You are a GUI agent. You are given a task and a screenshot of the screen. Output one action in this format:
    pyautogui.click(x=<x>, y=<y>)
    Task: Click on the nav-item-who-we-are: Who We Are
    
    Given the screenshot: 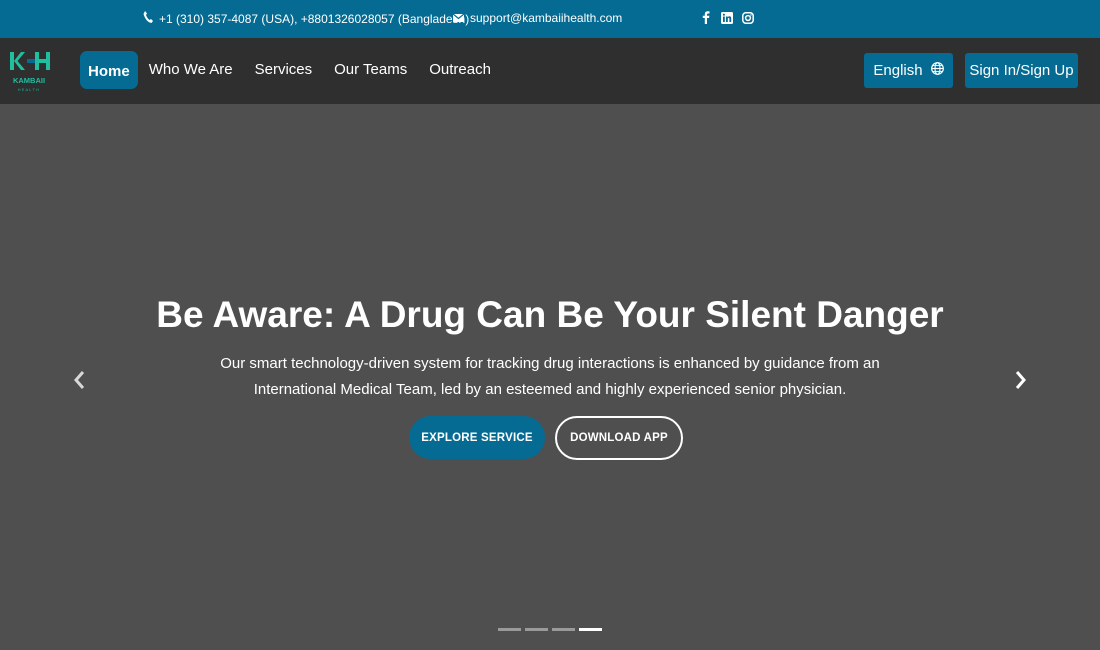 What is the action you would take?
    pyautogui.click(x=191, y=70)
    